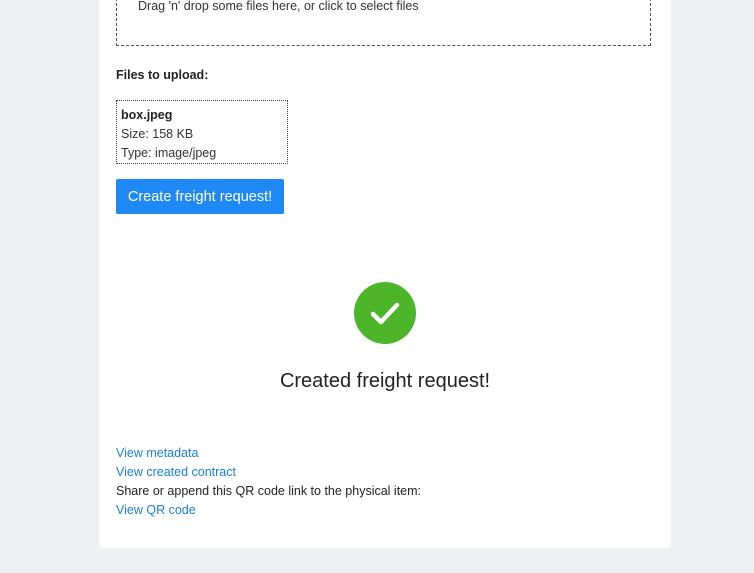 The image size is (754, 573). I want to click on checkmark-icon, so click(385, 313).